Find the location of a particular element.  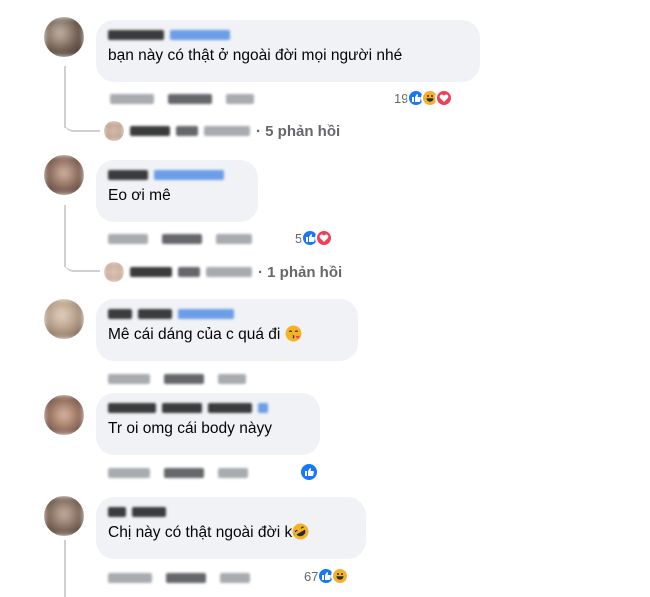

comment-bubble: Mê cái dáng của c quá đi is located at coordinates (227, 330).